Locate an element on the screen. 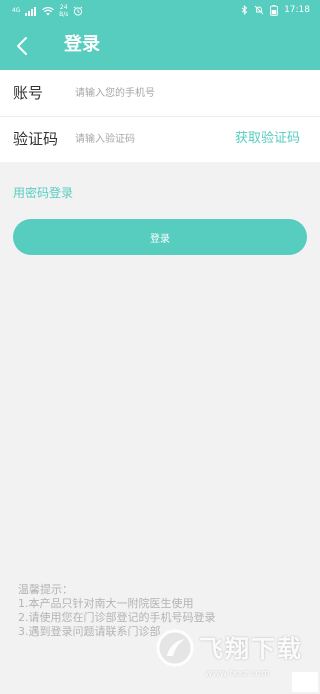 Image resolution: width=320 pixels, height=694 pixels. battery-icon is located at coordinates (274, 10).